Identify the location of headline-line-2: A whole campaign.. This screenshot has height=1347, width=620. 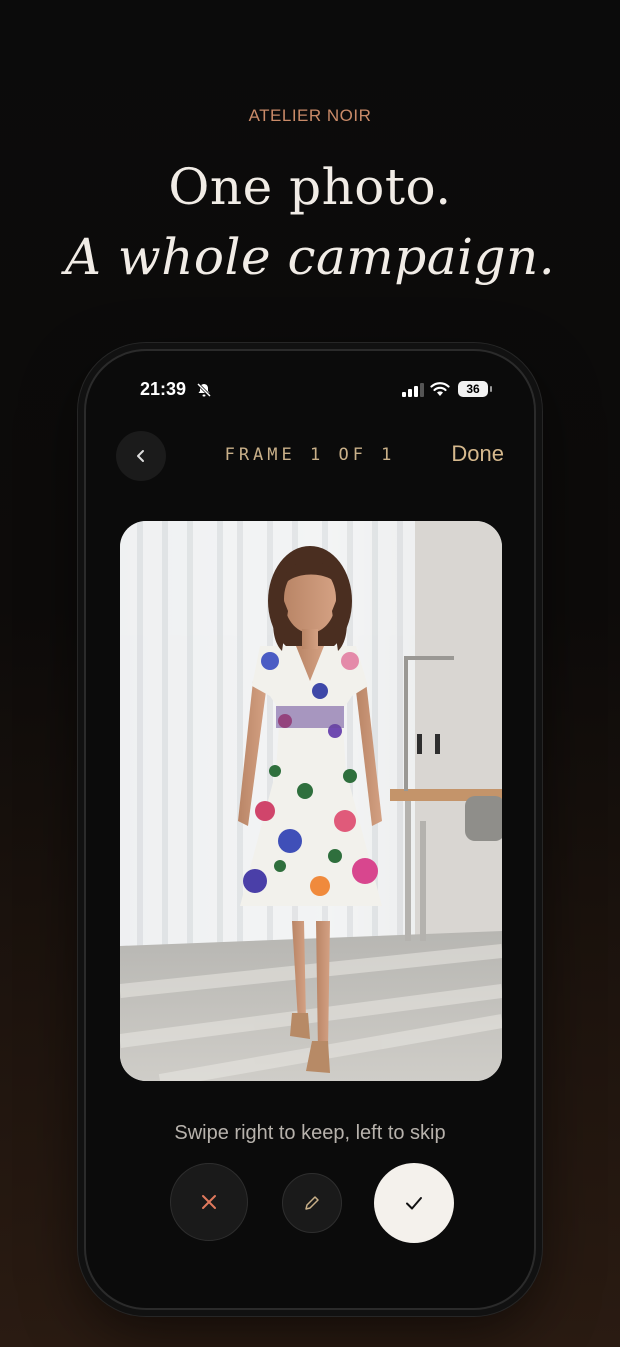
(310, 257).